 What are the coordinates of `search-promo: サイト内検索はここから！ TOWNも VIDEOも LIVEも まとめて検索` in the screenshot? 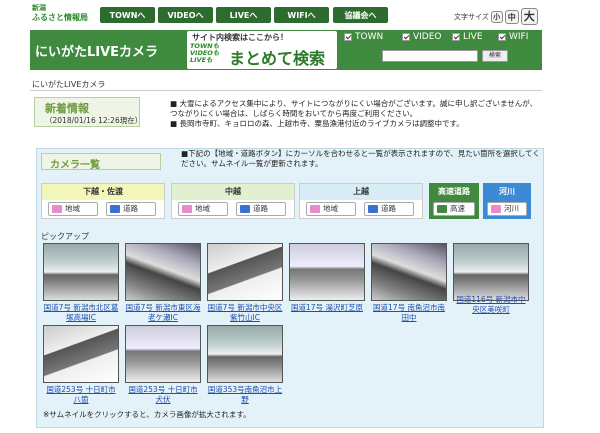 It's located at (262, 50).